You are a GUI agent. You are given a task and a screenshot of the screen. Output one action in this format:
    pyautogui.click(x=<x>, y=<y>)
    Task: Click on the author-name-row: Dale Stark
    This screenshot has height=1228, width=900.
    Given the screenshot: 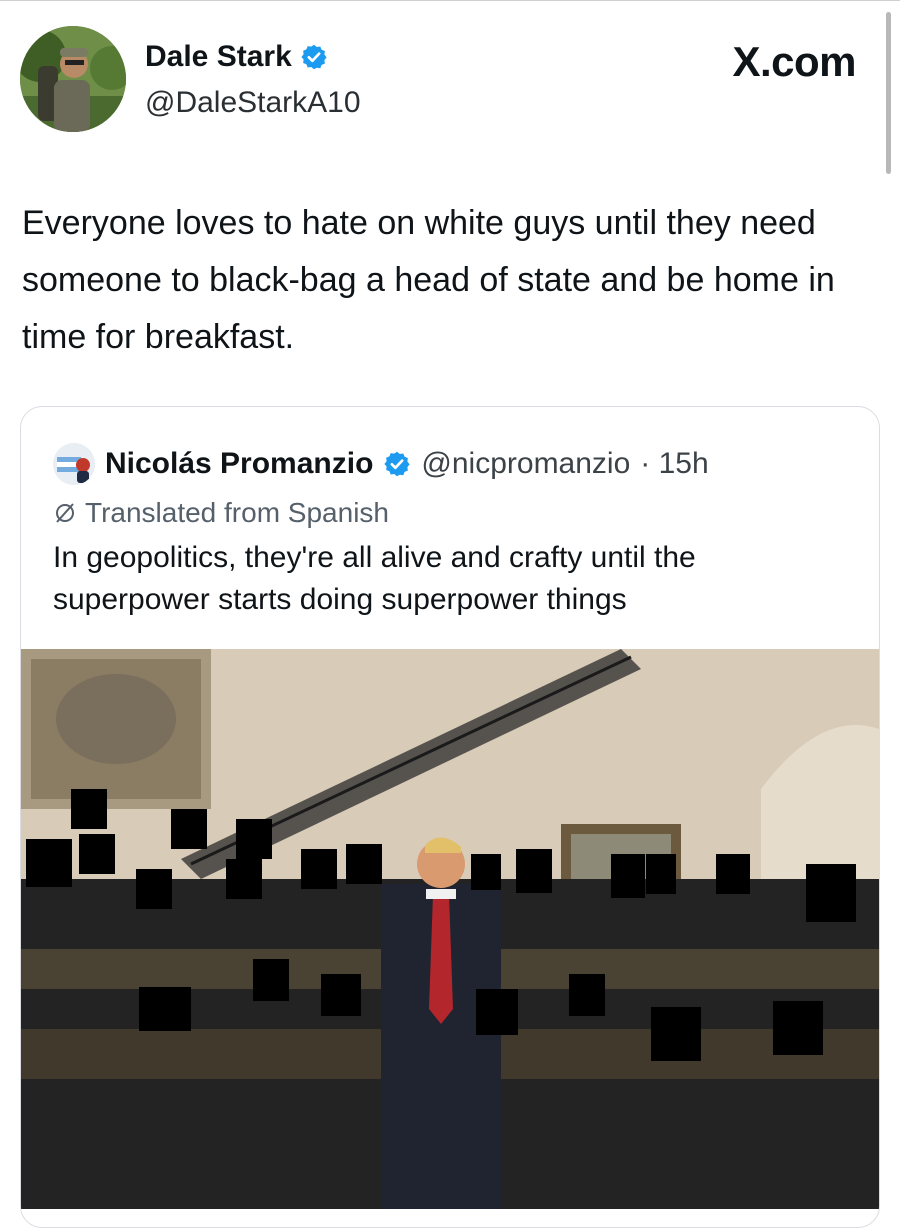 What is the action you would take?
    pyautogui.click(x=236, y=57)
    